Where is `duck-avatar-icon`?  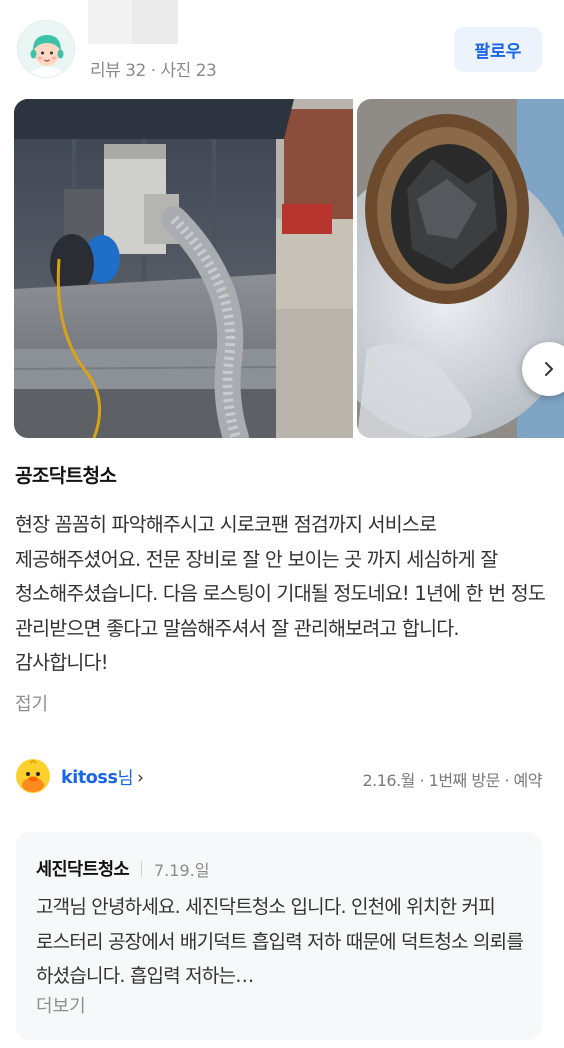
duck-avatar-icon is located at coordinates (33, 776).